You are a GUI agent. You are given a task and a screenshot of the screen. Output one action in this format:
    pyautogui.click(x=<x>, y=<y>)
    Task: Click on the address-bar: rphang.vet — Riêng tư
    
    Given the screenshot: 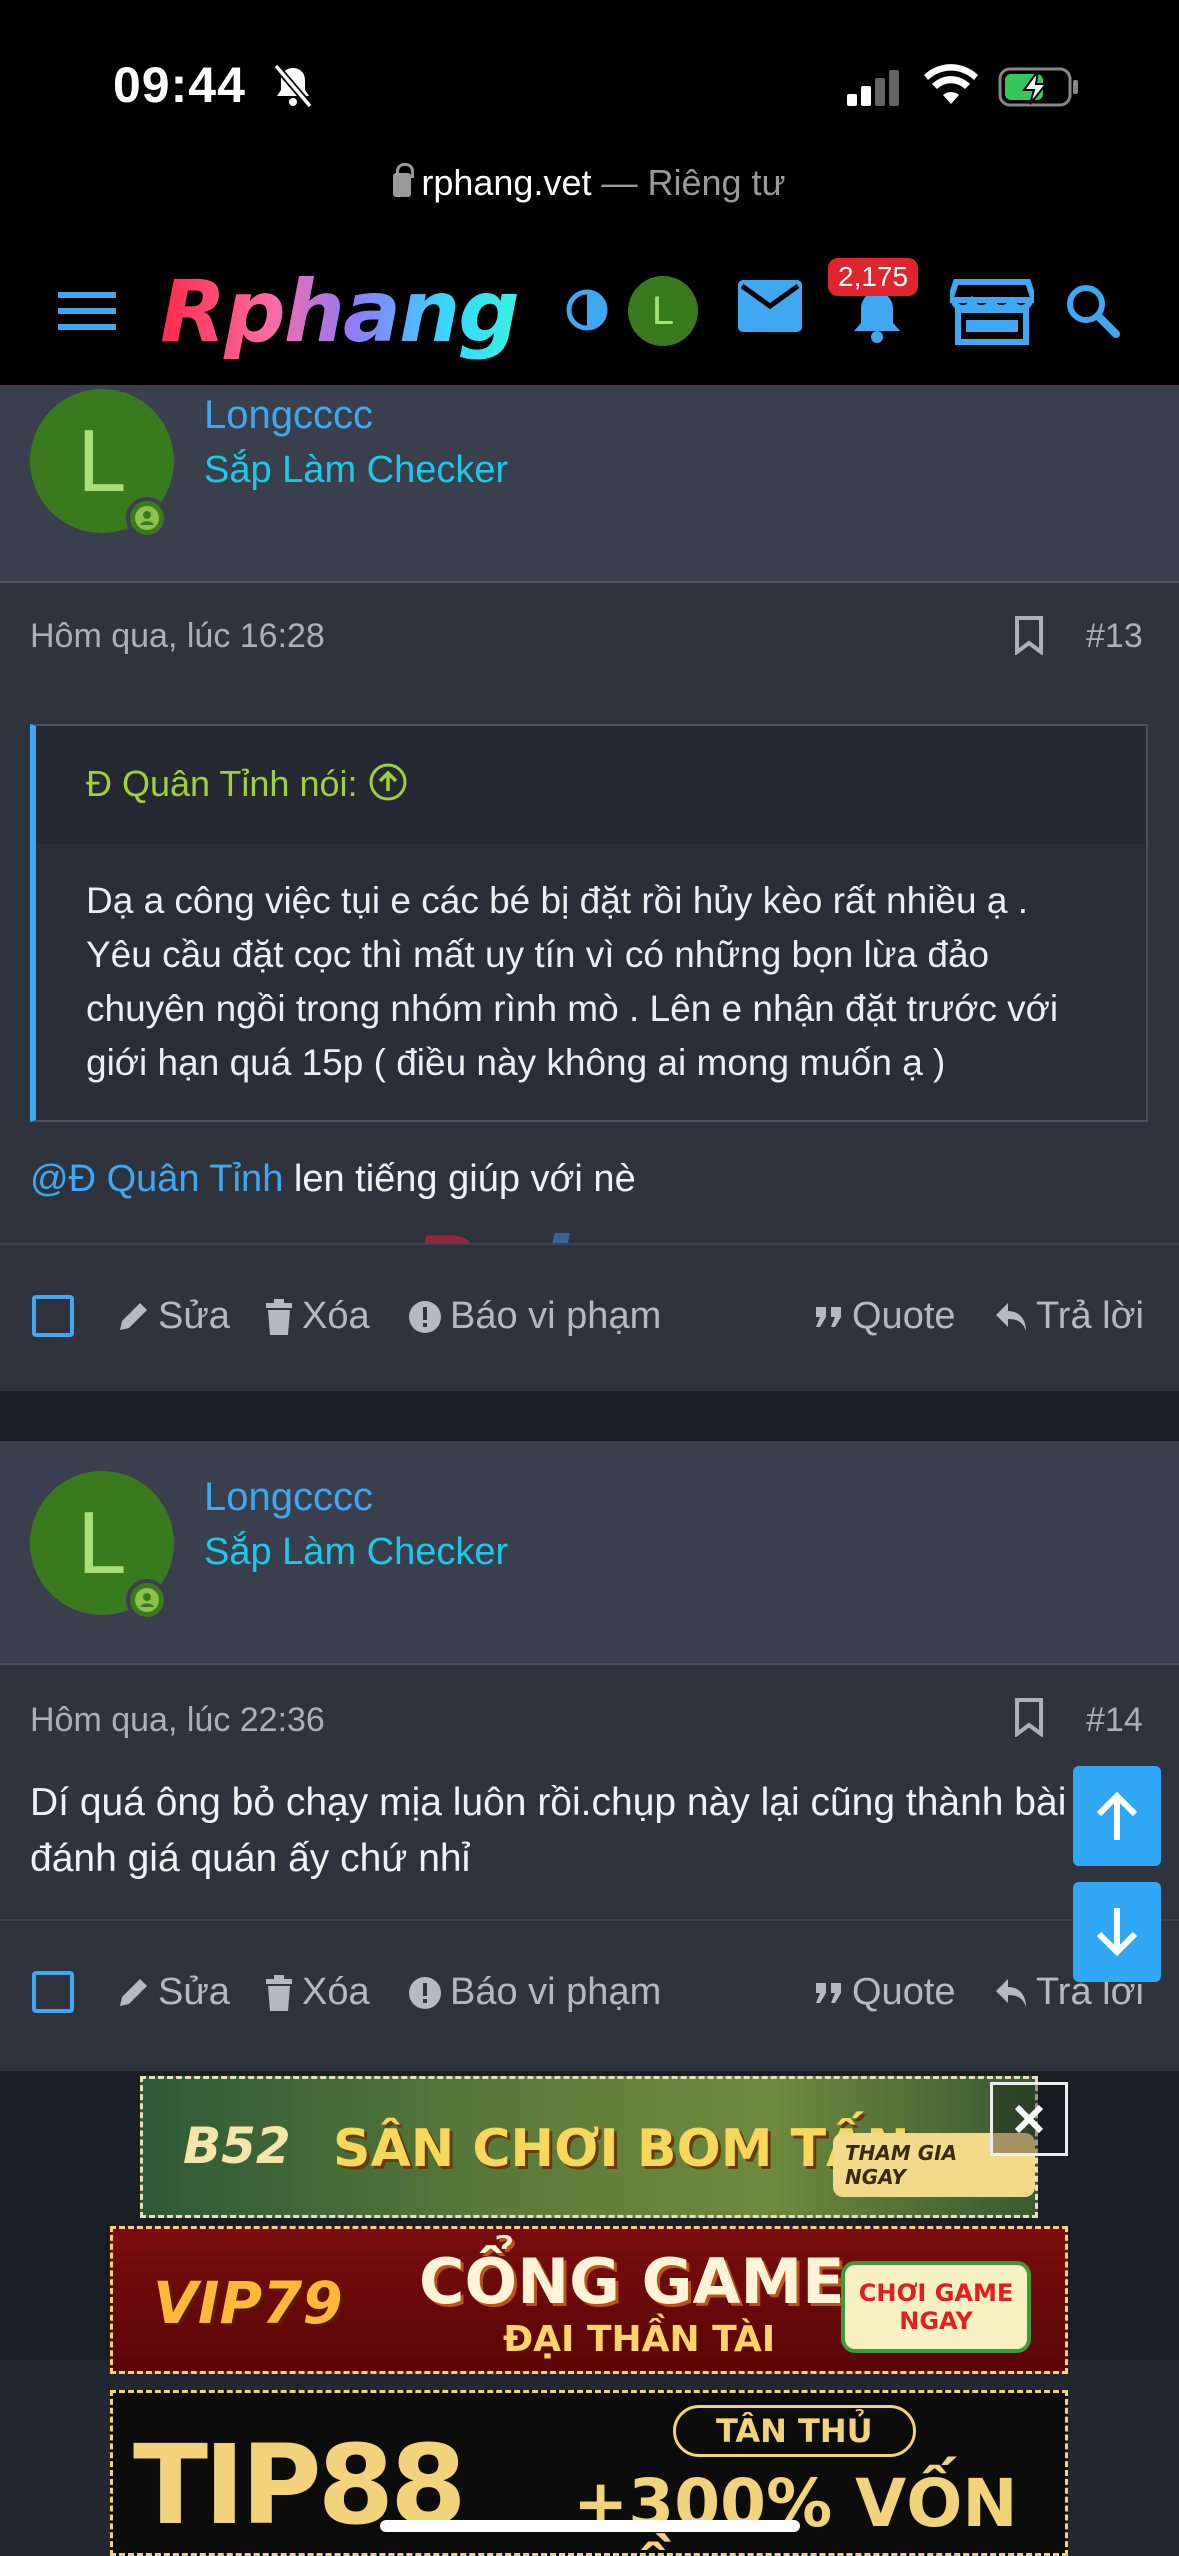 What is the action you would take?
    pyautogui.click(x=589, y=183)
    